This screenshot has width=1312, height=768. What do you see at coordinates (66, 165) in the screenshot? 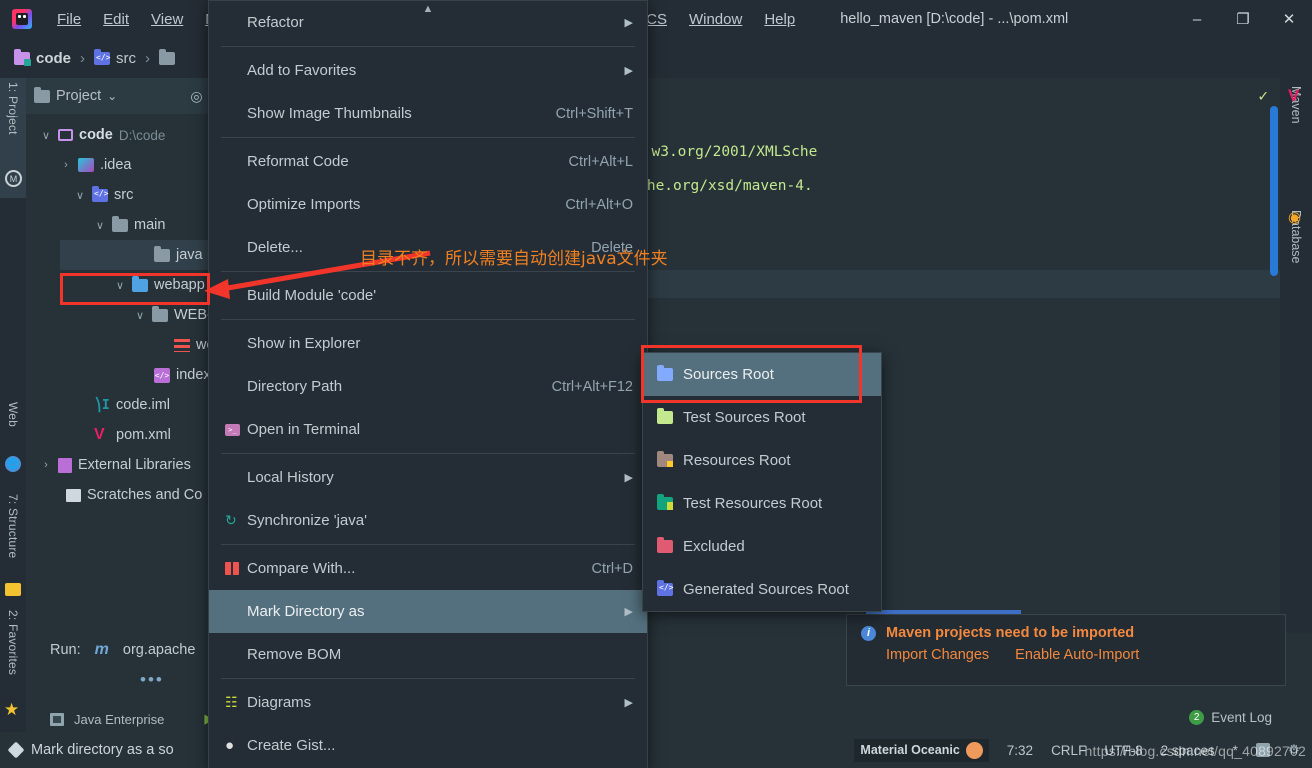
I see `chevron-collapsed-icon: ›` at bounding box center [66, 165].